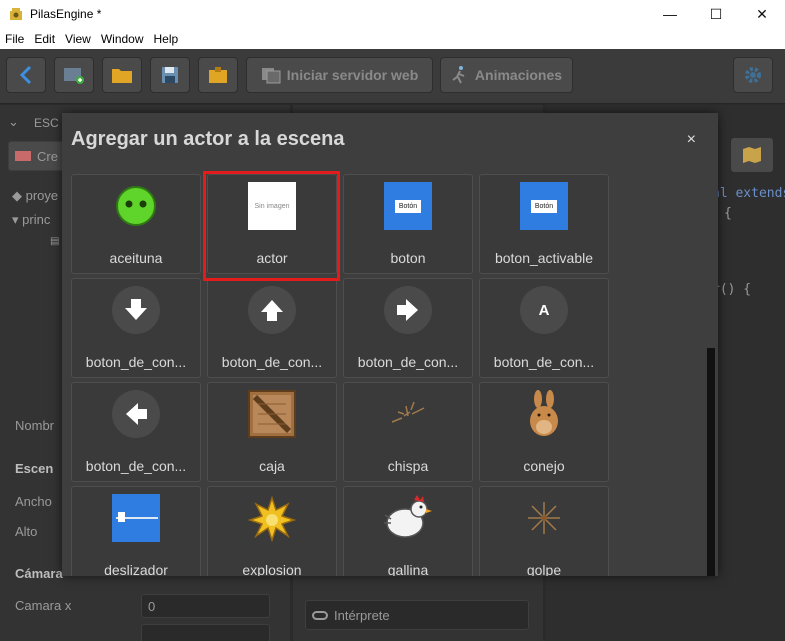  What do you see at coordinates (544, 413) in the screenshot?
I see `rabbit-icon` at bounding box center [544, 413].